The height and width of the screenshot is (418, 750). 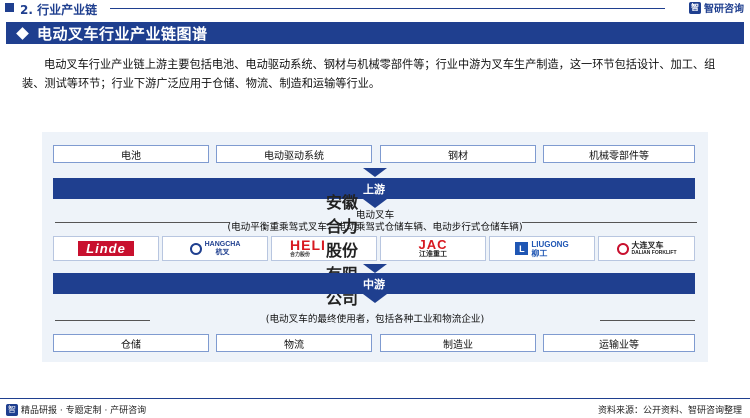 What do you see at coordinates (433, 244) in the screenshot?
I see `jac-logo-icon: JAC` at bounding box center [433, 244].